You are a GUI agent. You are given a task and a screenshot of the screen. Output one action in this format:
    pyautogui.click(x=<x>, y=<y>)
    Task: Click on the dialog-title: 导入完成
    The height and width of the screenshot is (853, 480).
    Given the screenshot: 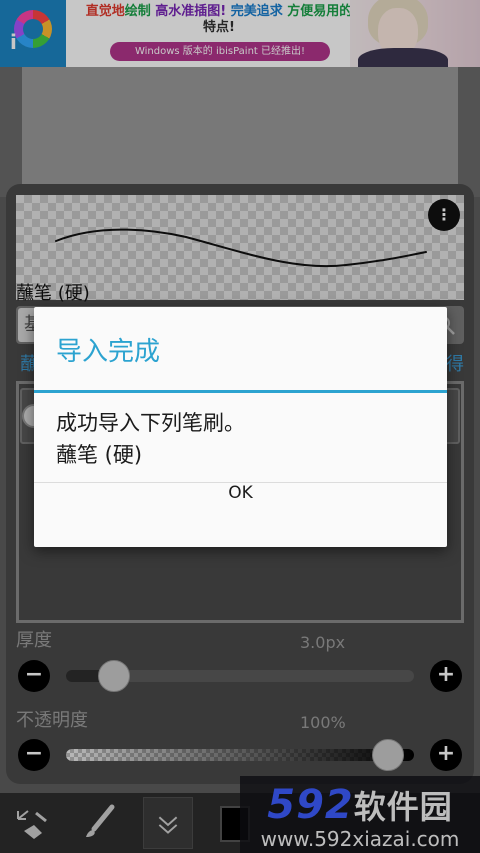 What is the action you would take?
    pyautogui.click(x=108, y=352)
    